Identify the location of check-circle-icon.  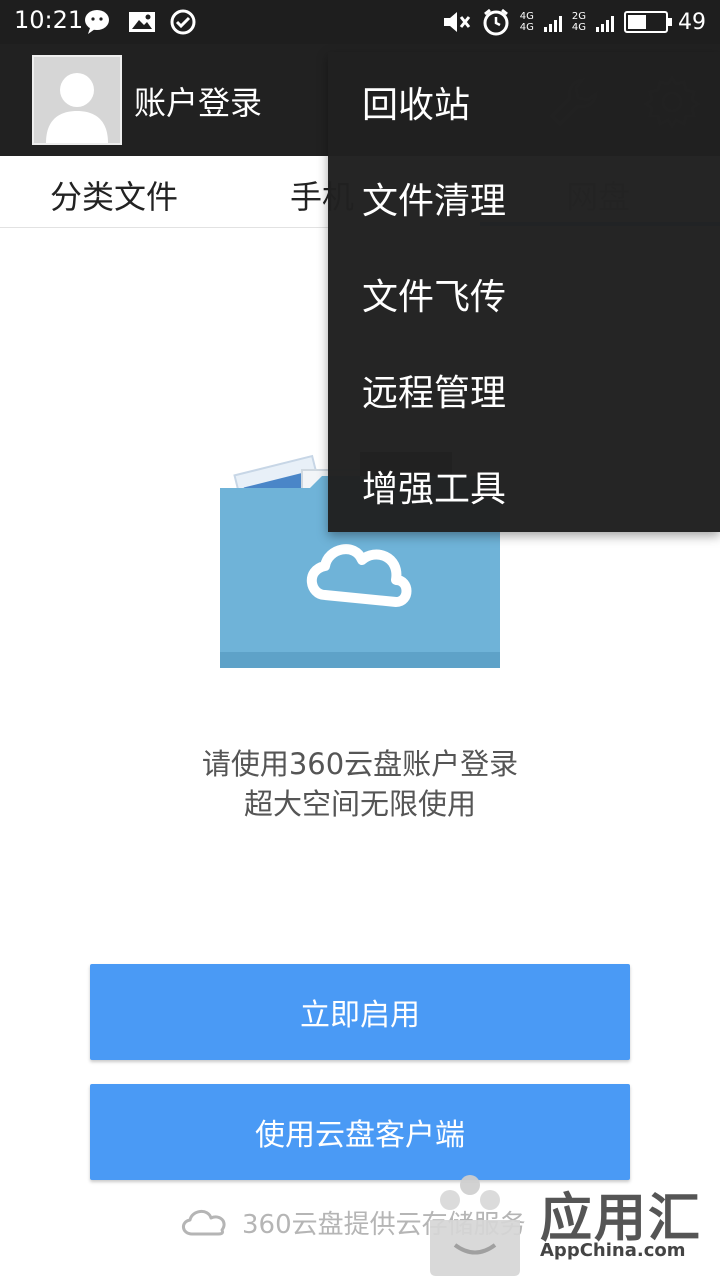
(183, 22).